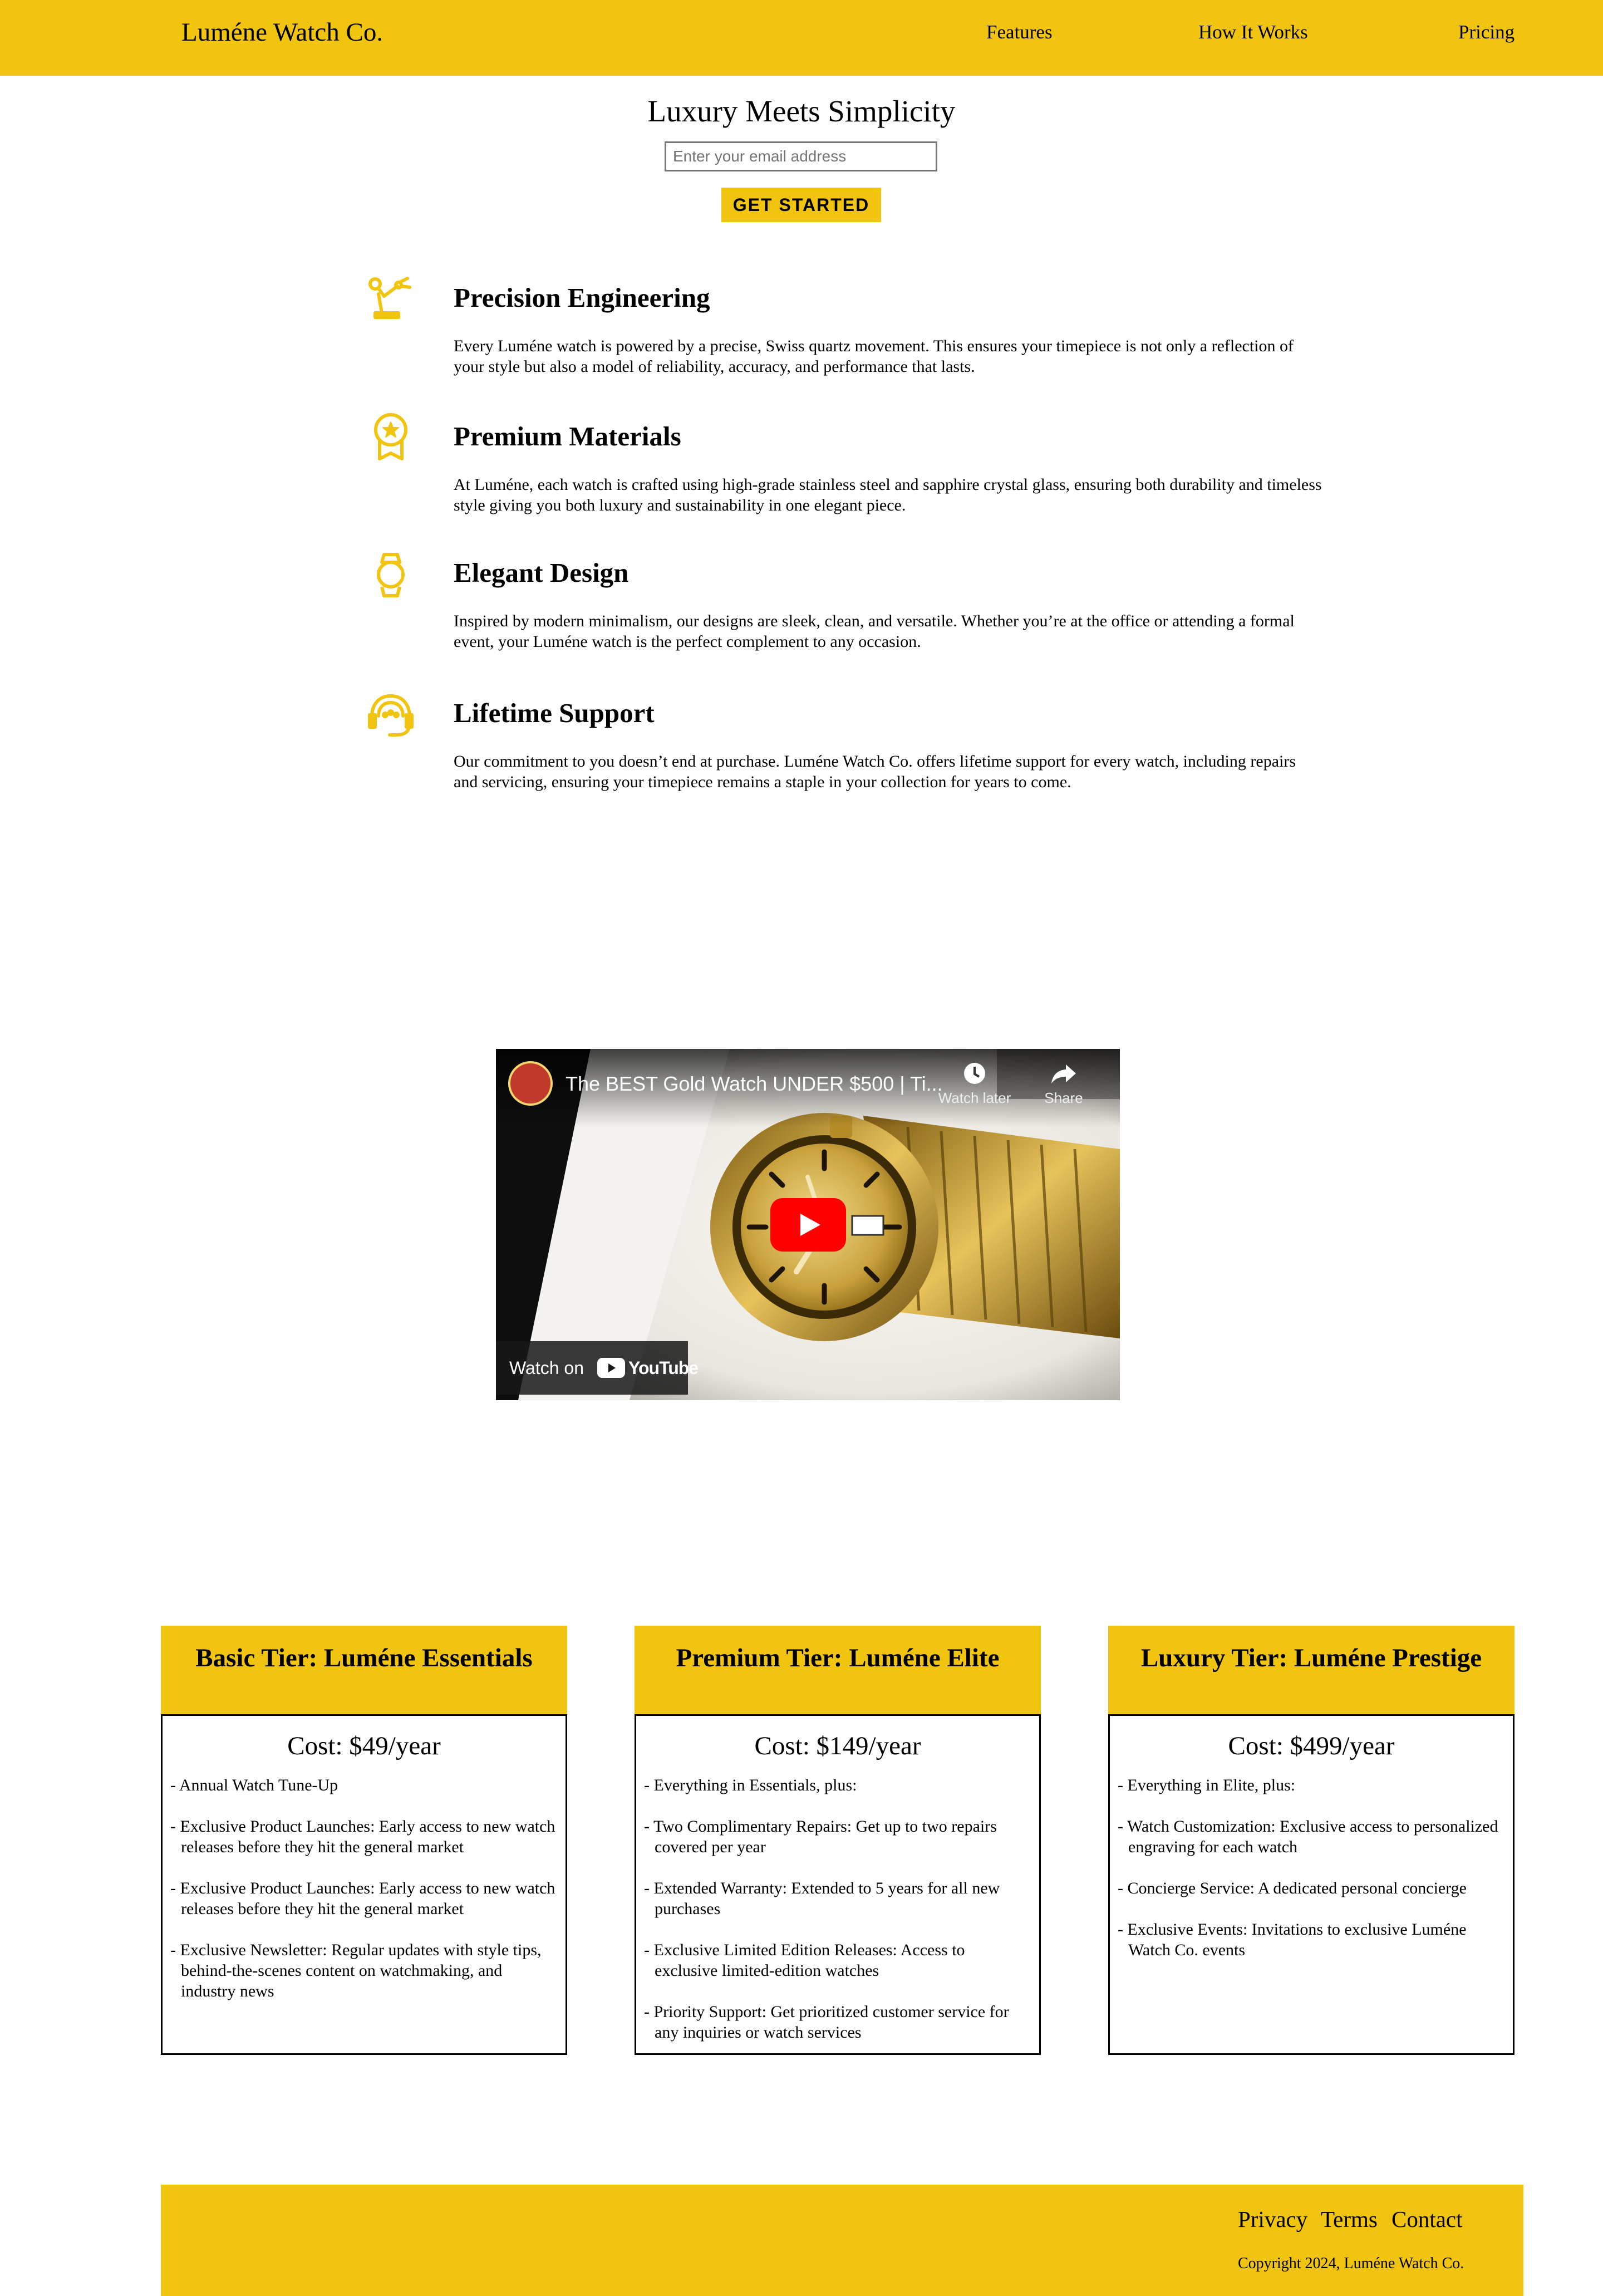  What do you see at coordinates (364, 1745) in the screenshot?
I see `pricing-cost: Cost: $49/year` at bounding box center [364, 1745].